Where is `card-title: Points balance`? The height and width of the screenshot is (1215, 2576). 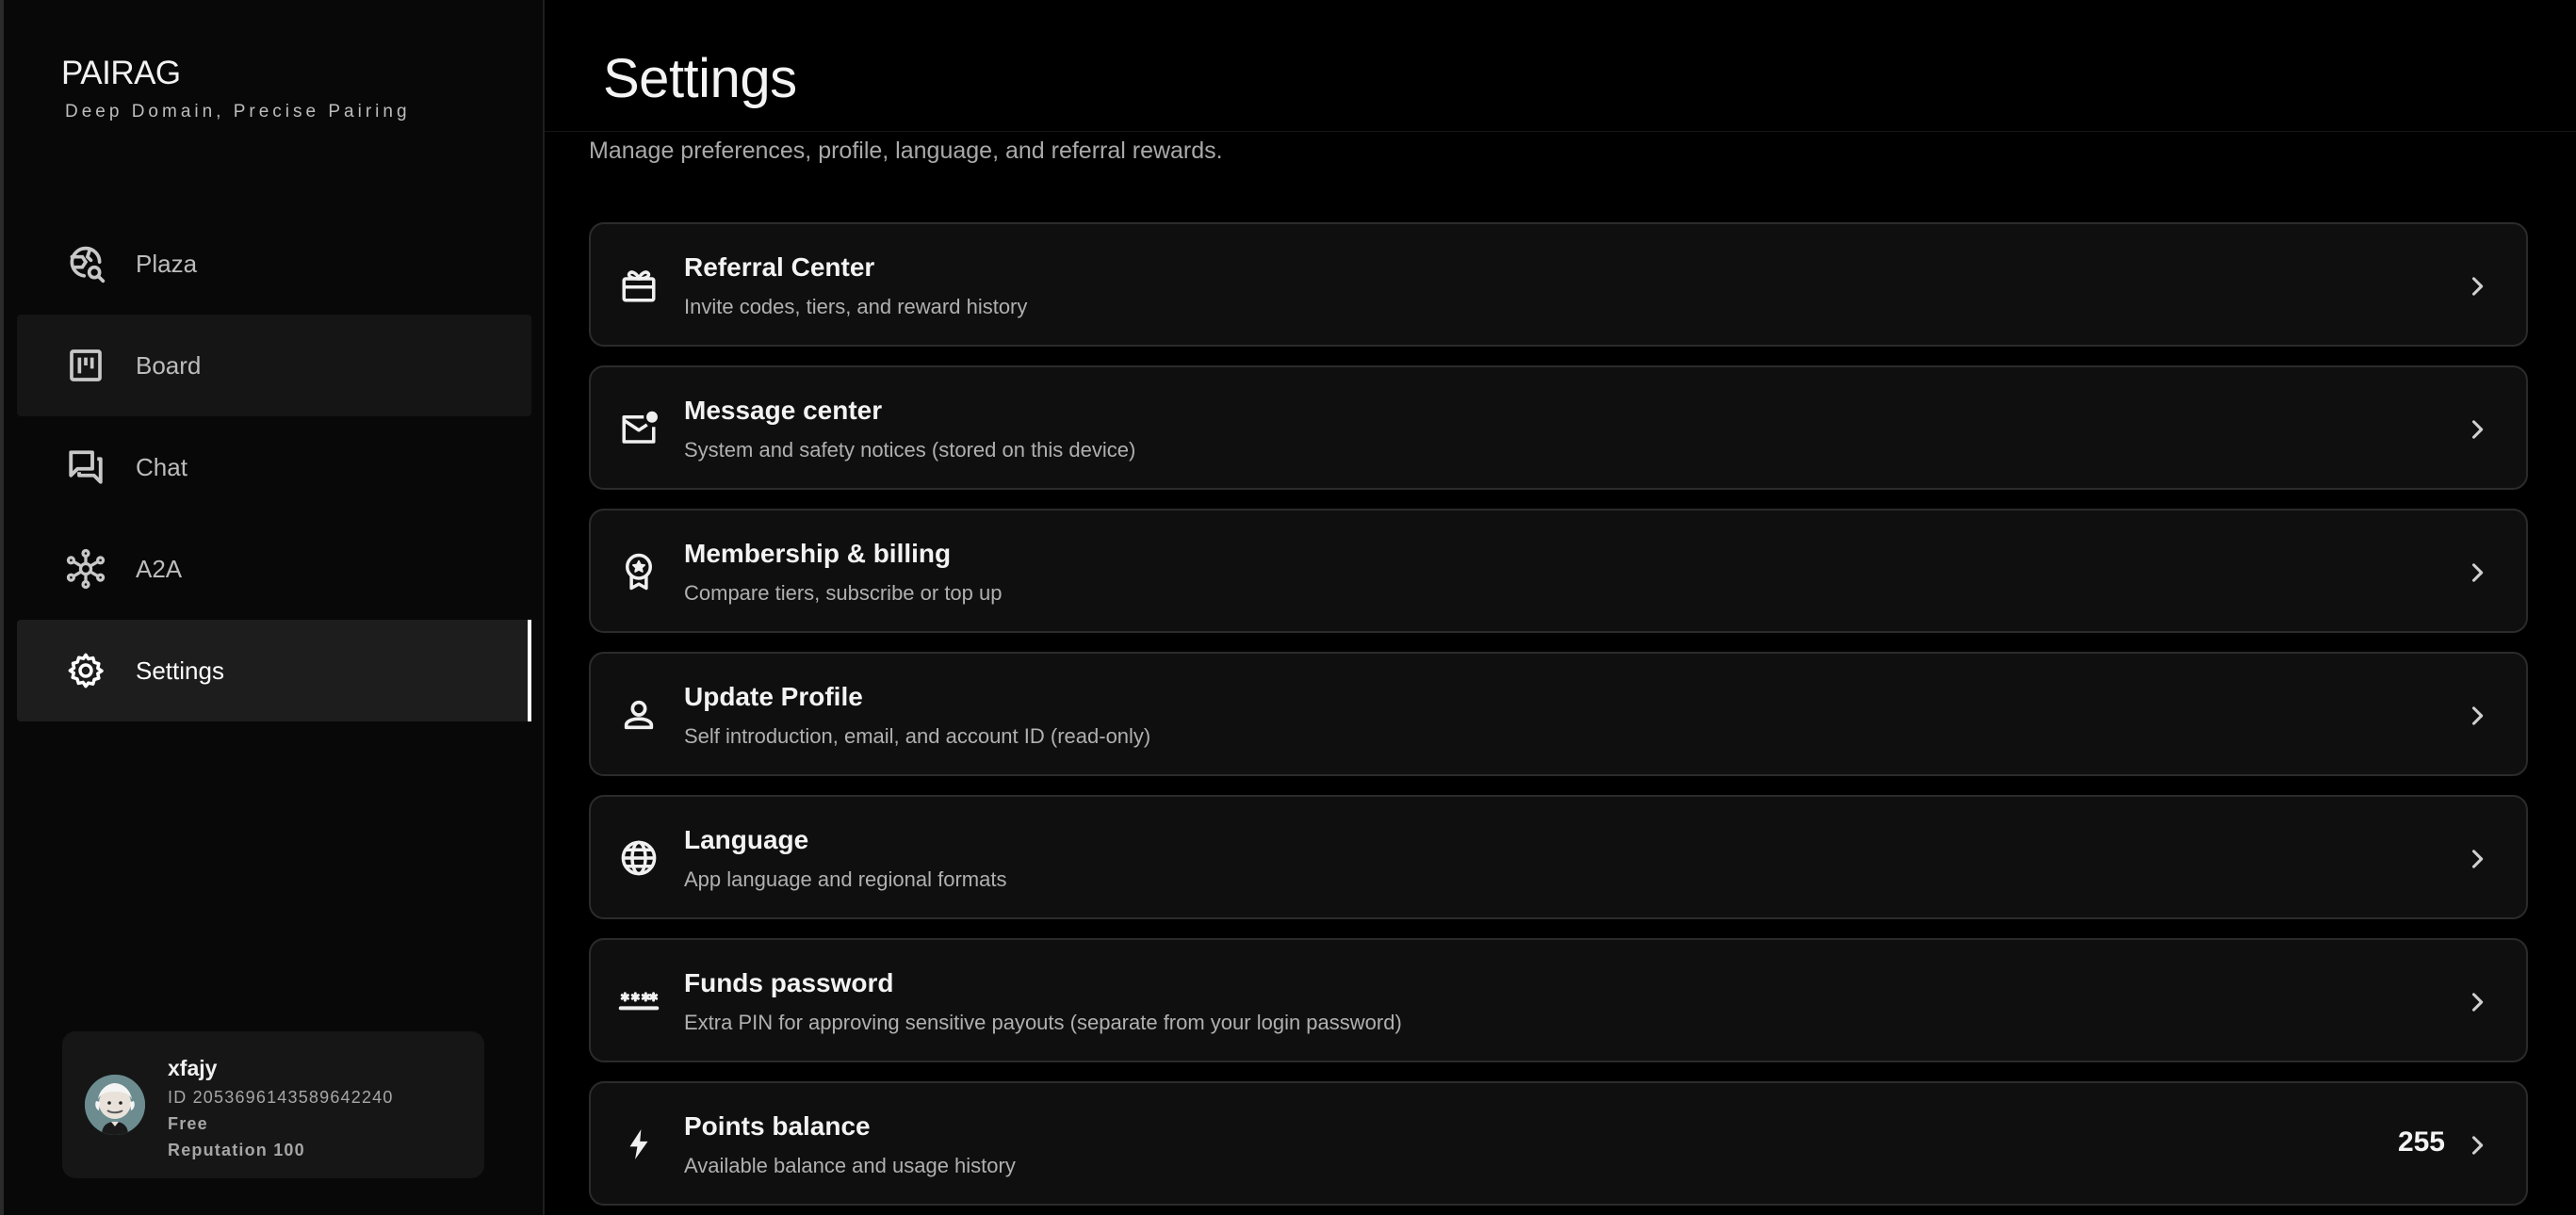 card-title: Points balance is located at coordinates (777, 1126).